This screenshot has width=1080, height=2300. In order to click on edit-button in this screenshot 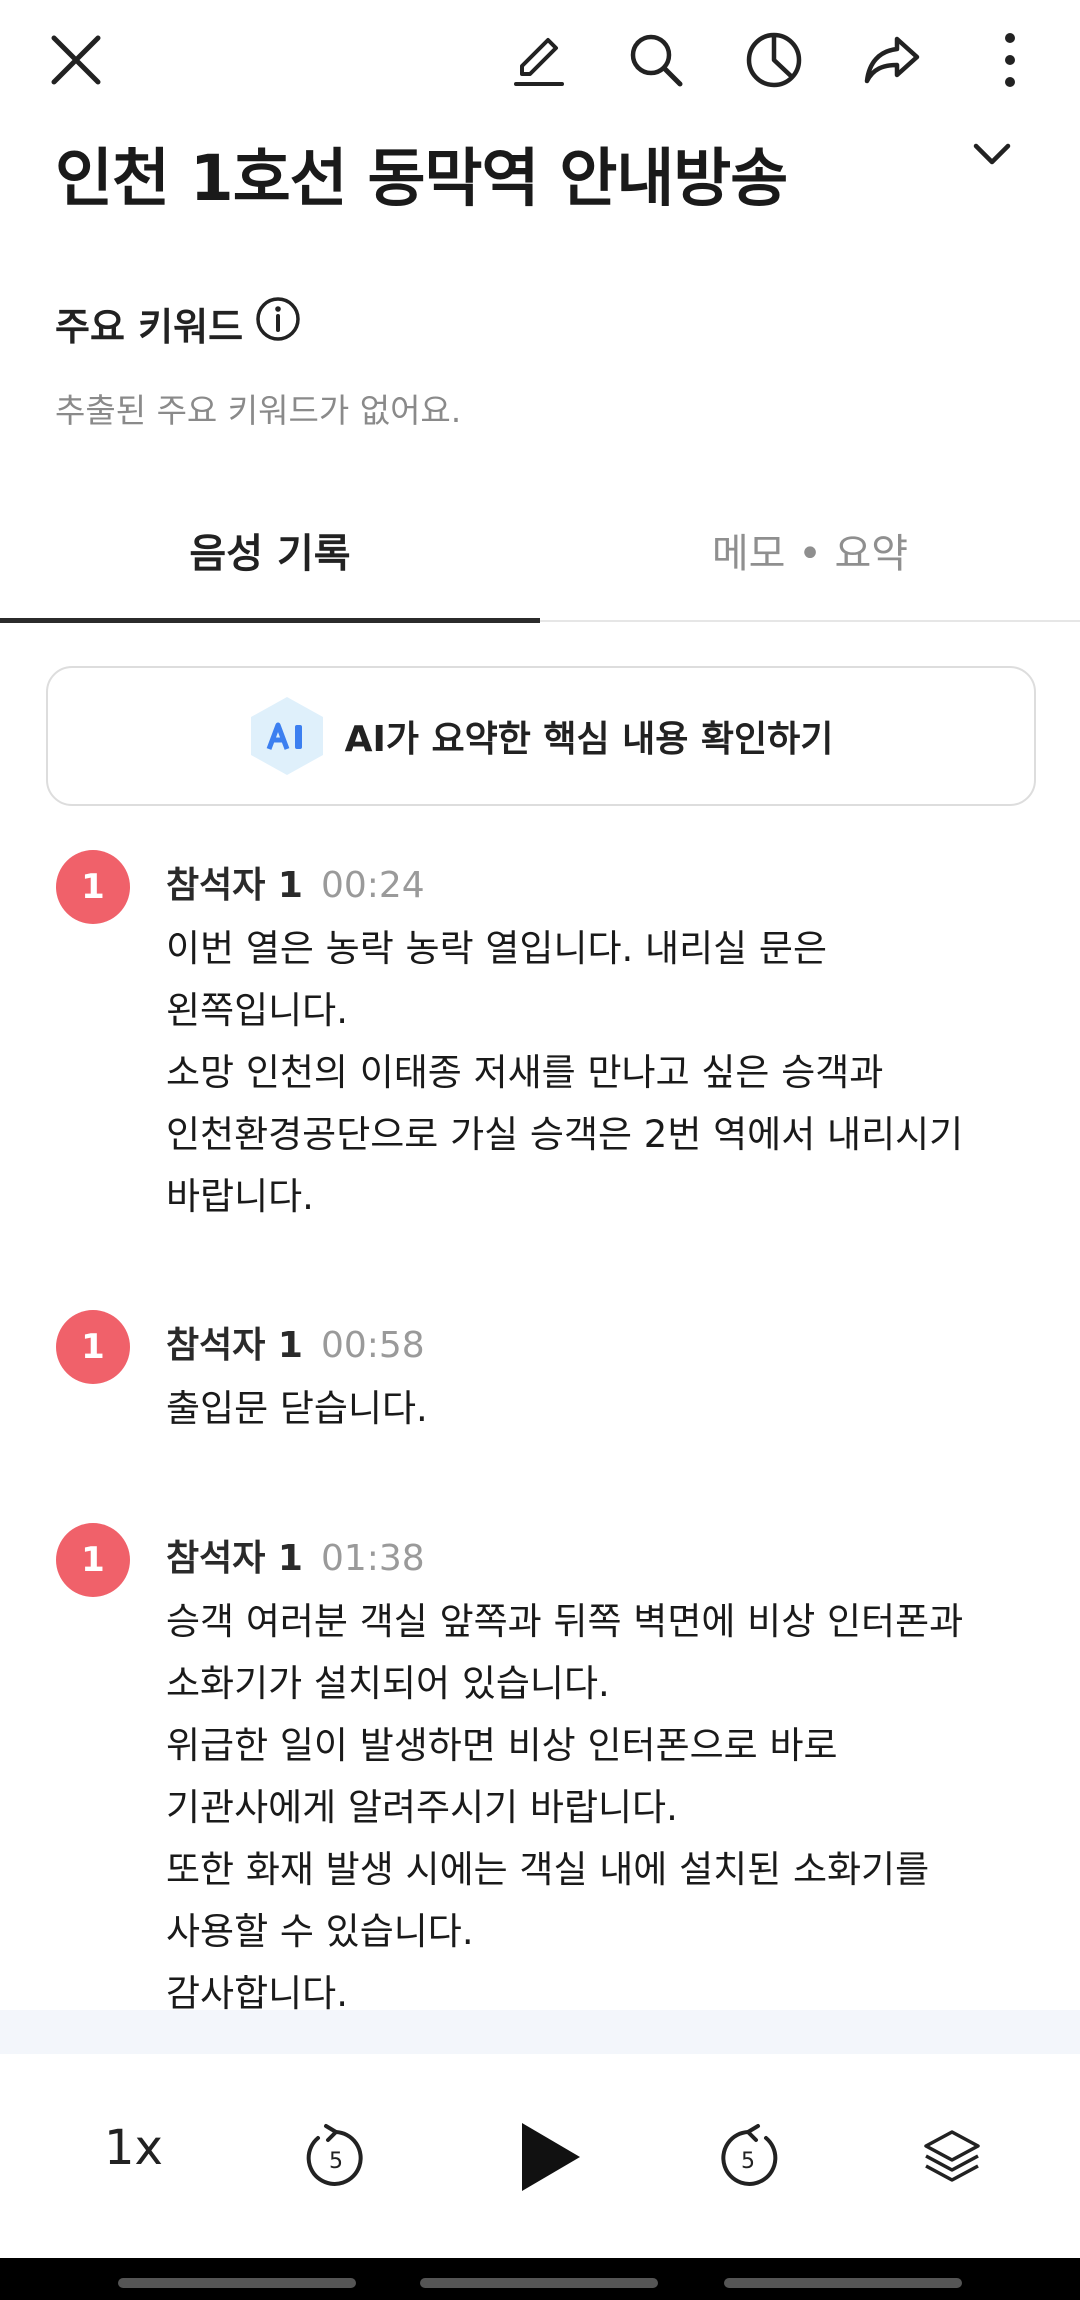, I will do `click(538, 60)`.